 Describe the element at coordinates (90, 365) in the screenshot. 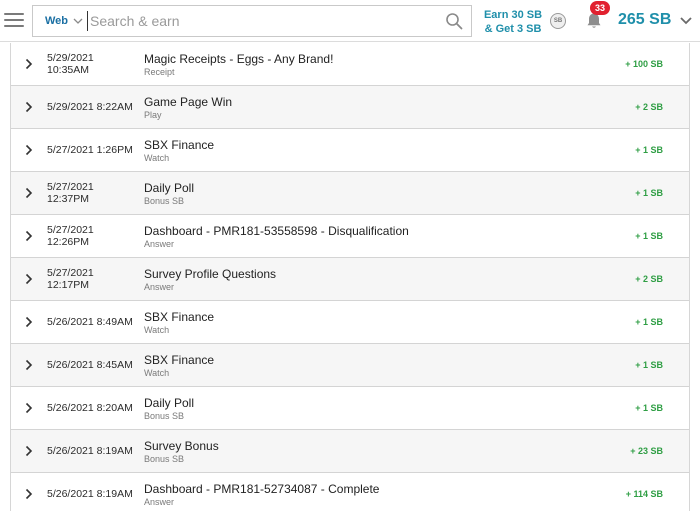

I see `activity-date-line1: 5/26/2021 8:45AM` at that location.